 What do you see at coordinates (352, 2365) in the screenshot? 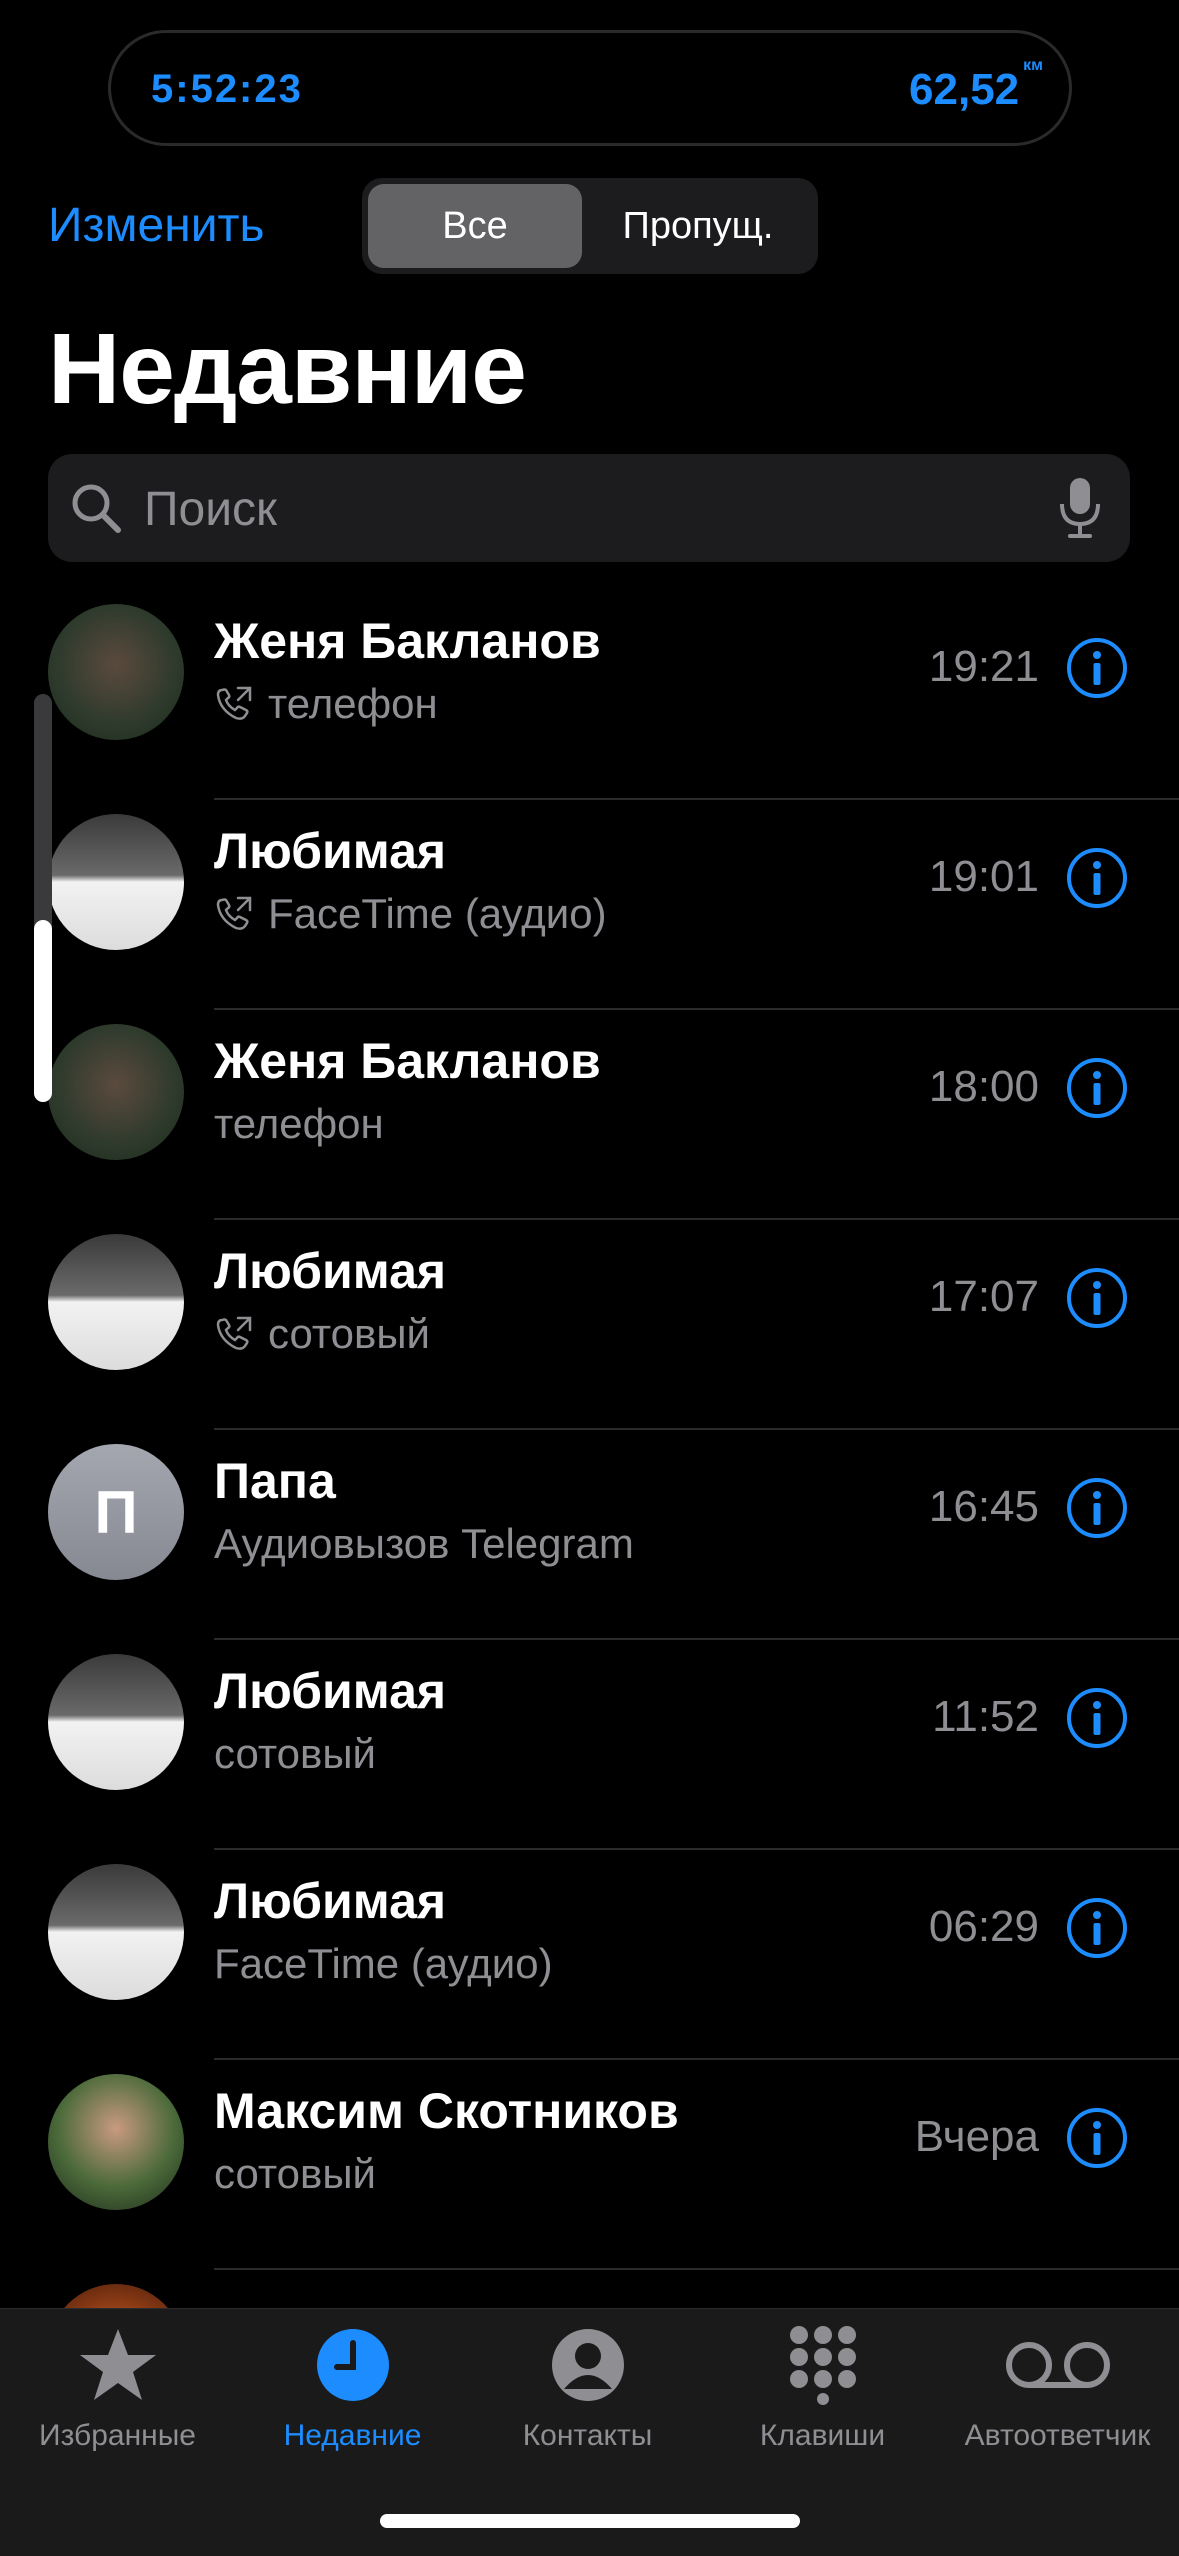
I see `clock-icon` at bounding box center [352, 2365].